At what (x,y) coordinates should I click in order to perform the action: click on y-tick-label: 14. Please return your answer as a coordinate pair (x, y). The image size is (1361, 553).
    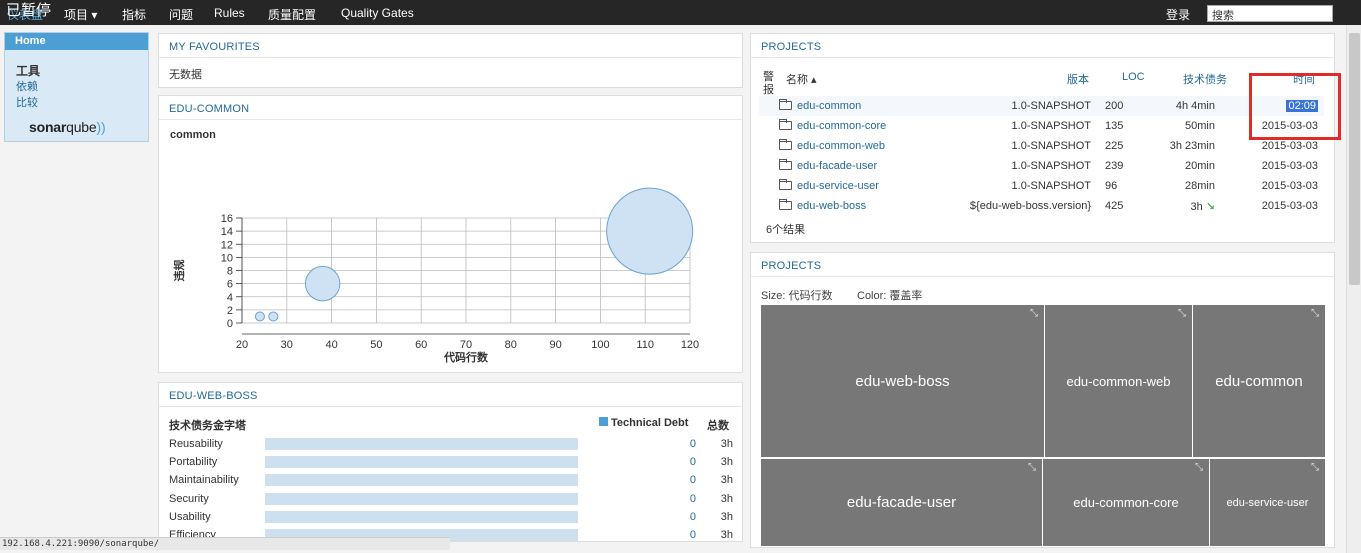
    Looking at the image, I should click on (227, 232).